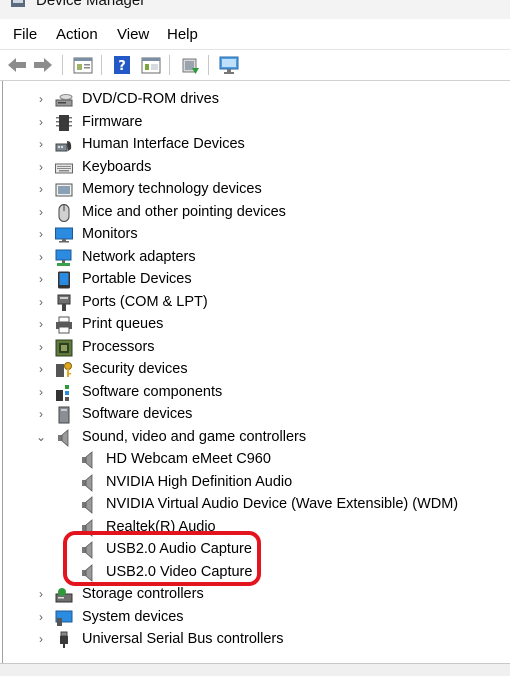  What do you see at coordinates (77, 34) in the screenshot?
I see `menu-action: Action` at bounding box center [77, 34].